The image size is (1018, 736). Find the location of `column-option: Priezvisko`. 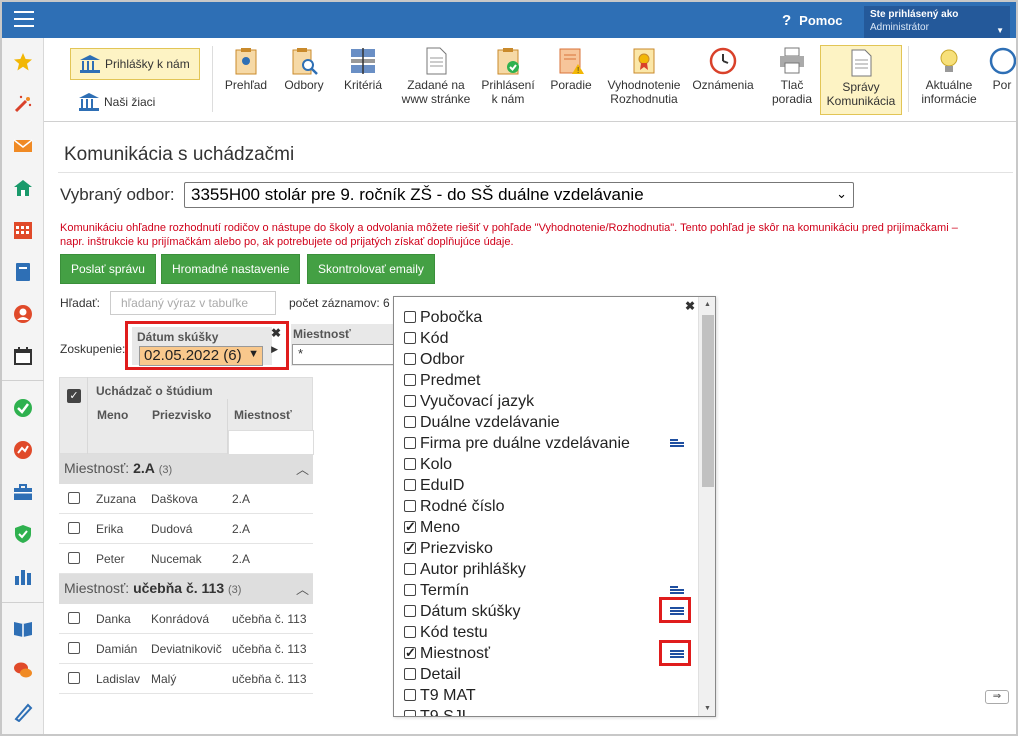

column-option: Priezvisko is located at coordinates (448, 548).